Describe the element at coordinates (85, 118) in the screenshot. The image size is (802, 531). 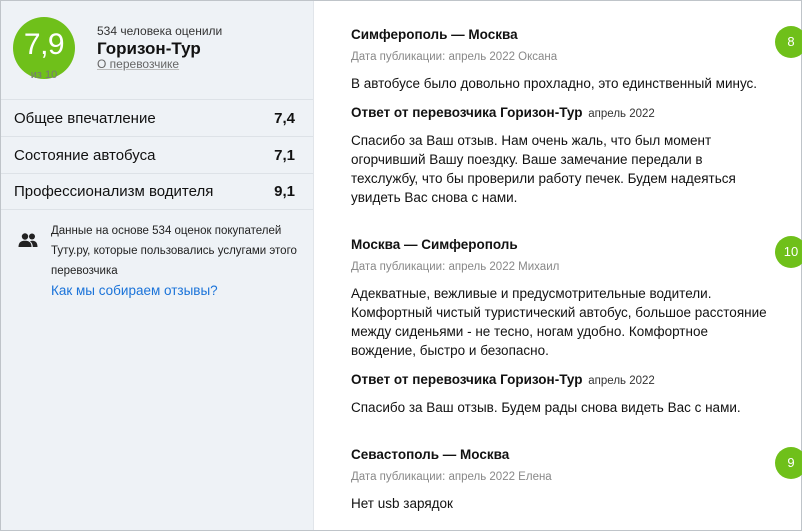
I see `metric-label: Общее впечатление` at that location.